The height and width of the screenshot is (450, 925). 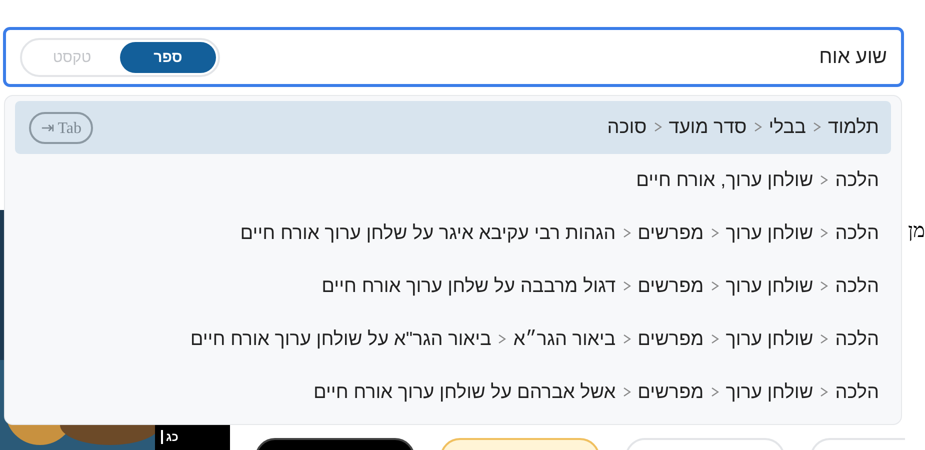 What do you see at coordinates (453, 233) in the screenshot?
I see `suggestion-item: הלכה שולחן ערוך מפרשים הגהות רבי עקיבא איגר על שלחן ערוך אורח חיים` at bounding box center [453, 233].